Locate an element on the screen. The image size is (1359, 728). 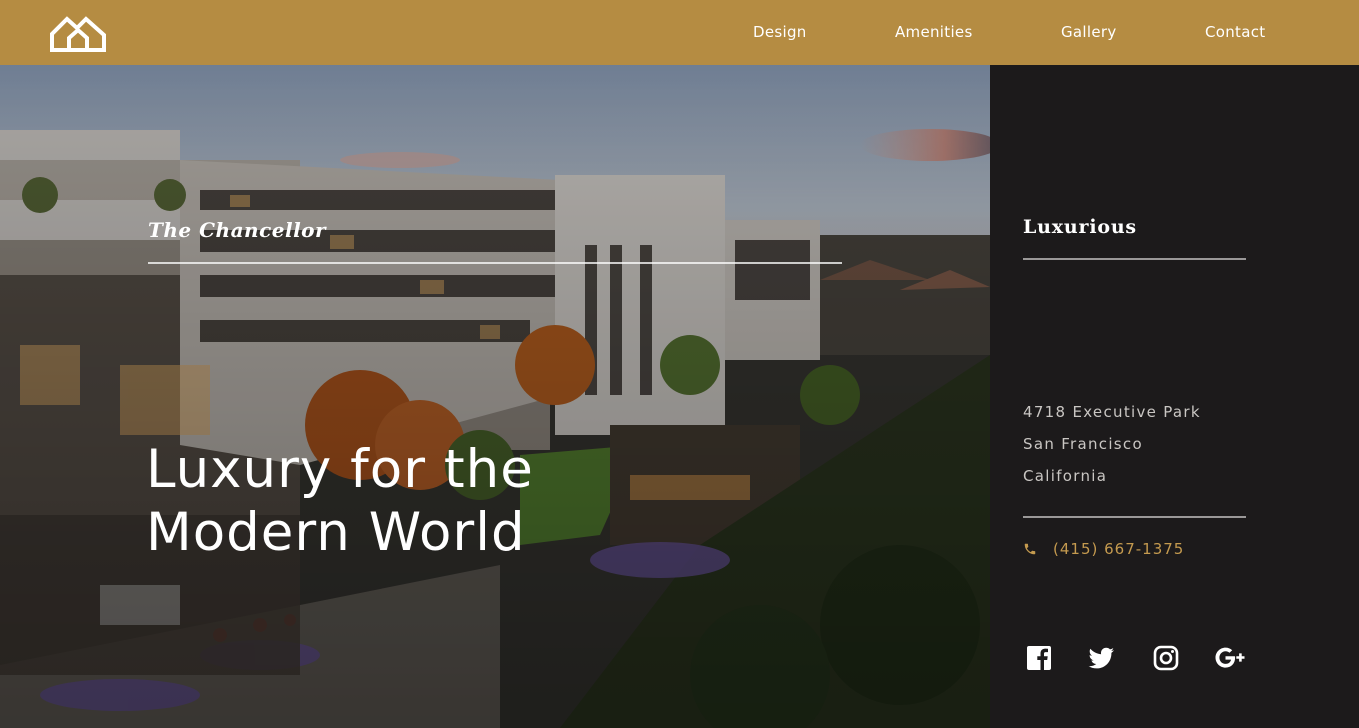
phone-icon is located at coordinates (1030, 549).